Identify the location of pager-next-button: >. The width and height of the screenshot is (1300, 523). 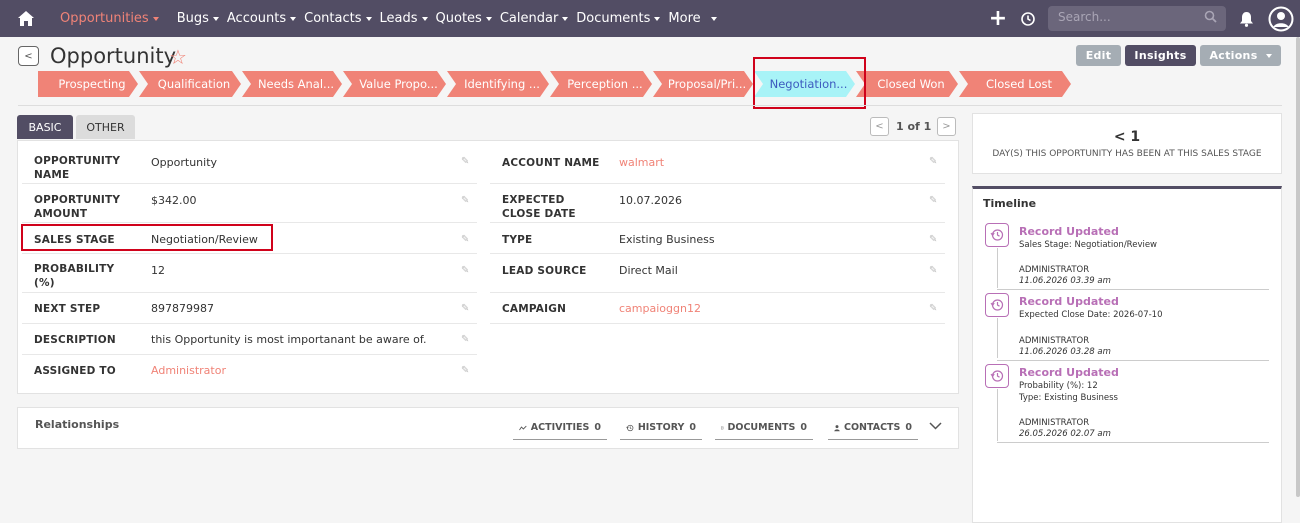
(946, 126).